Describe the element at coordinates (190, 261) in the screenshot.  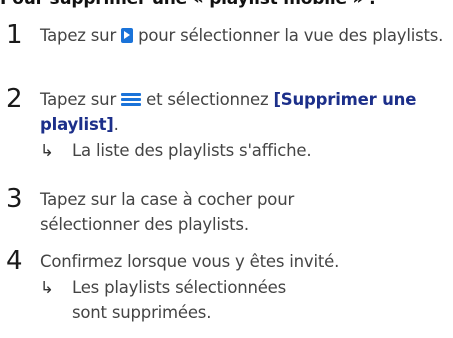
I see `step-text: Confirmez lorsque vous y êtes invité.` at that location.